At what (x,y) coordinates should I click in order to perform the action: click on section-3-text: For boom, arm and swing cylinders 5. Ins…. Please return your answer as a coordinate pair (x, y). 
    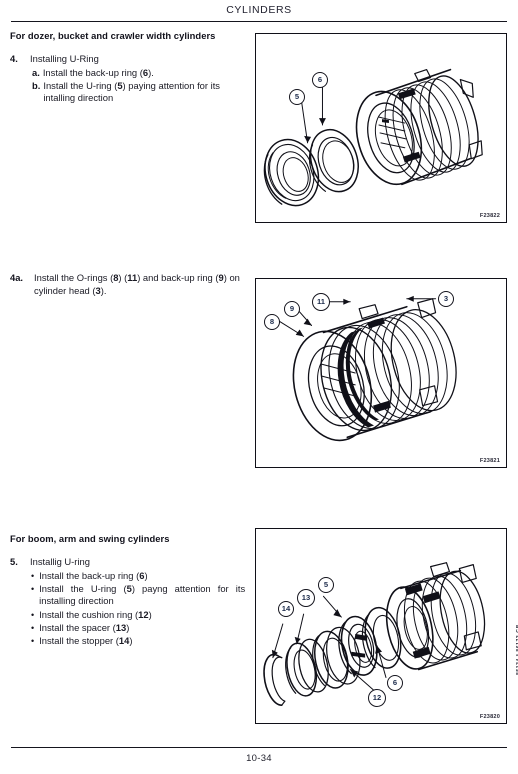
    Looking at the image, I should click on (129, 590).